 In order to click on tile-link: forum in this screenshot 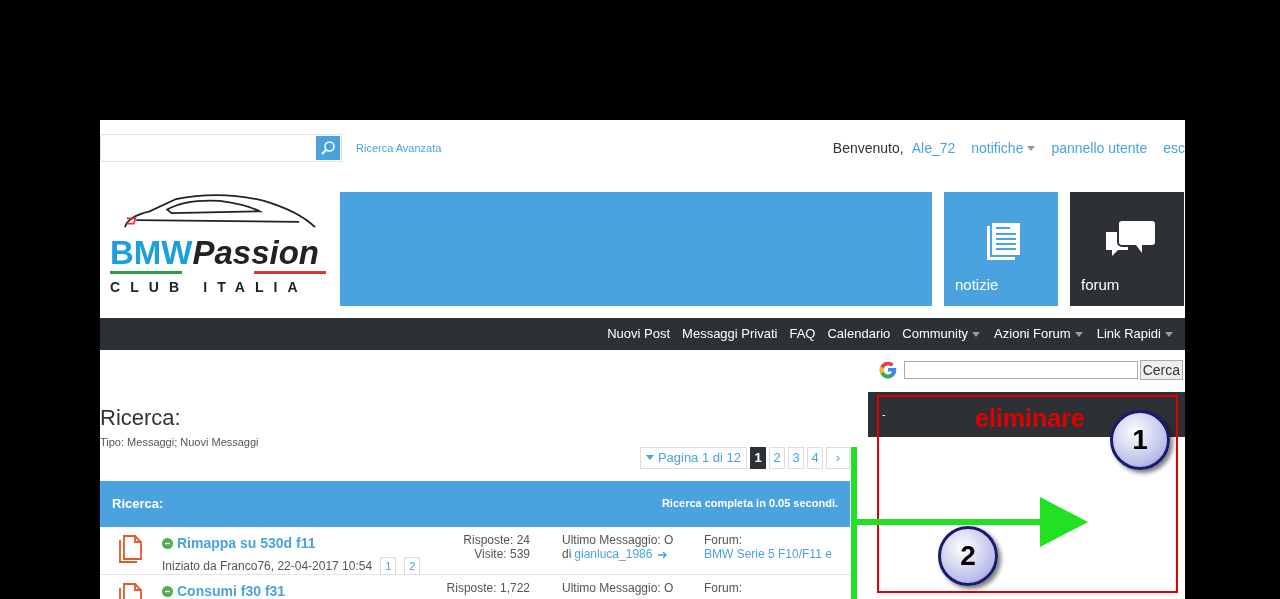, I will do `click(1127, 249)`.